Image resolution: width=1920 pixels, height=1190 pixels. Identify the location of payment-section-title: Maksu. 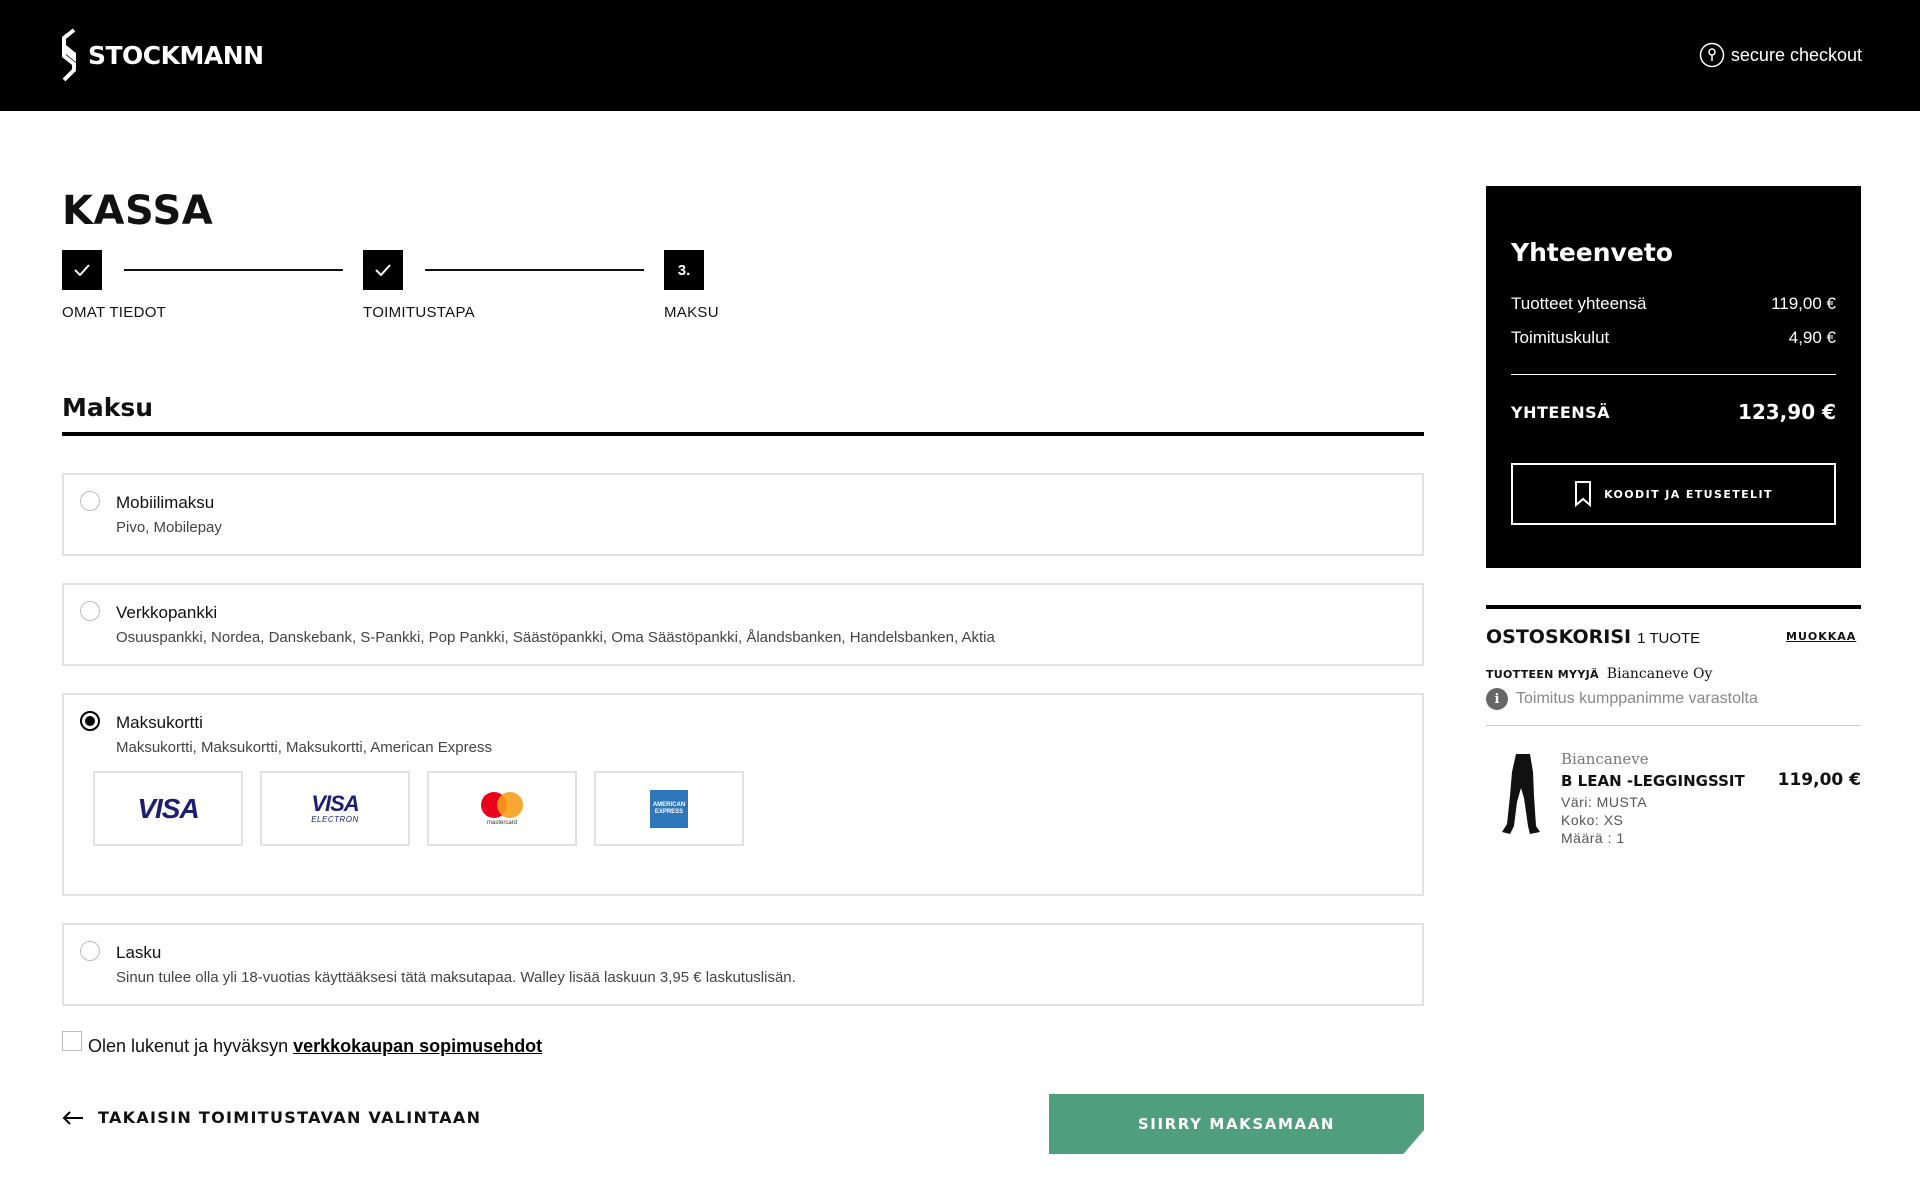
(108, 407).